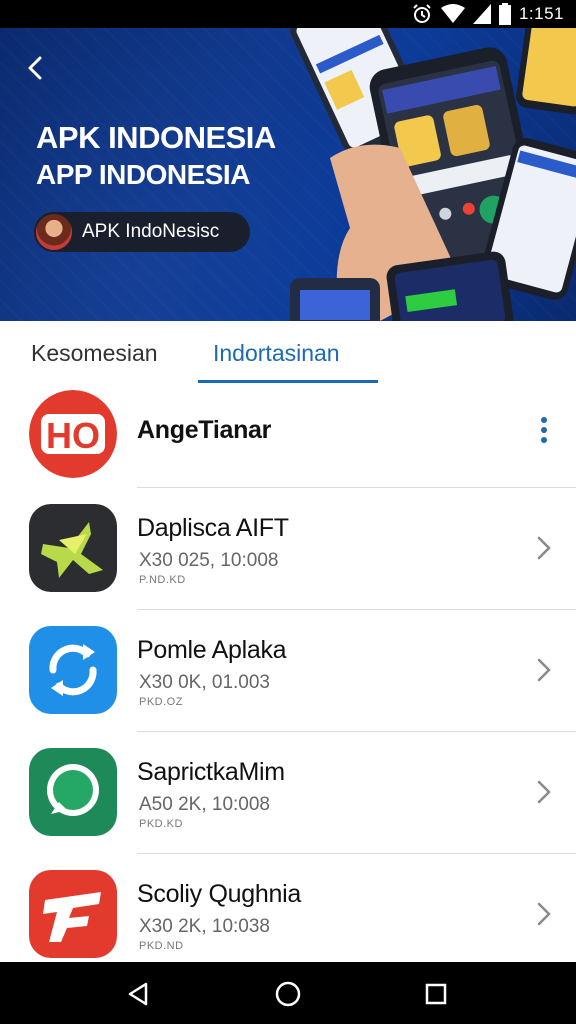 The image size is (576, 1024). What do you see at coordinates (288, 549) in the screenshot?
I see `list-item: Daplisca AIFT X30 025, 10:008 P.ND.KD` at bounding box center [288, 549].